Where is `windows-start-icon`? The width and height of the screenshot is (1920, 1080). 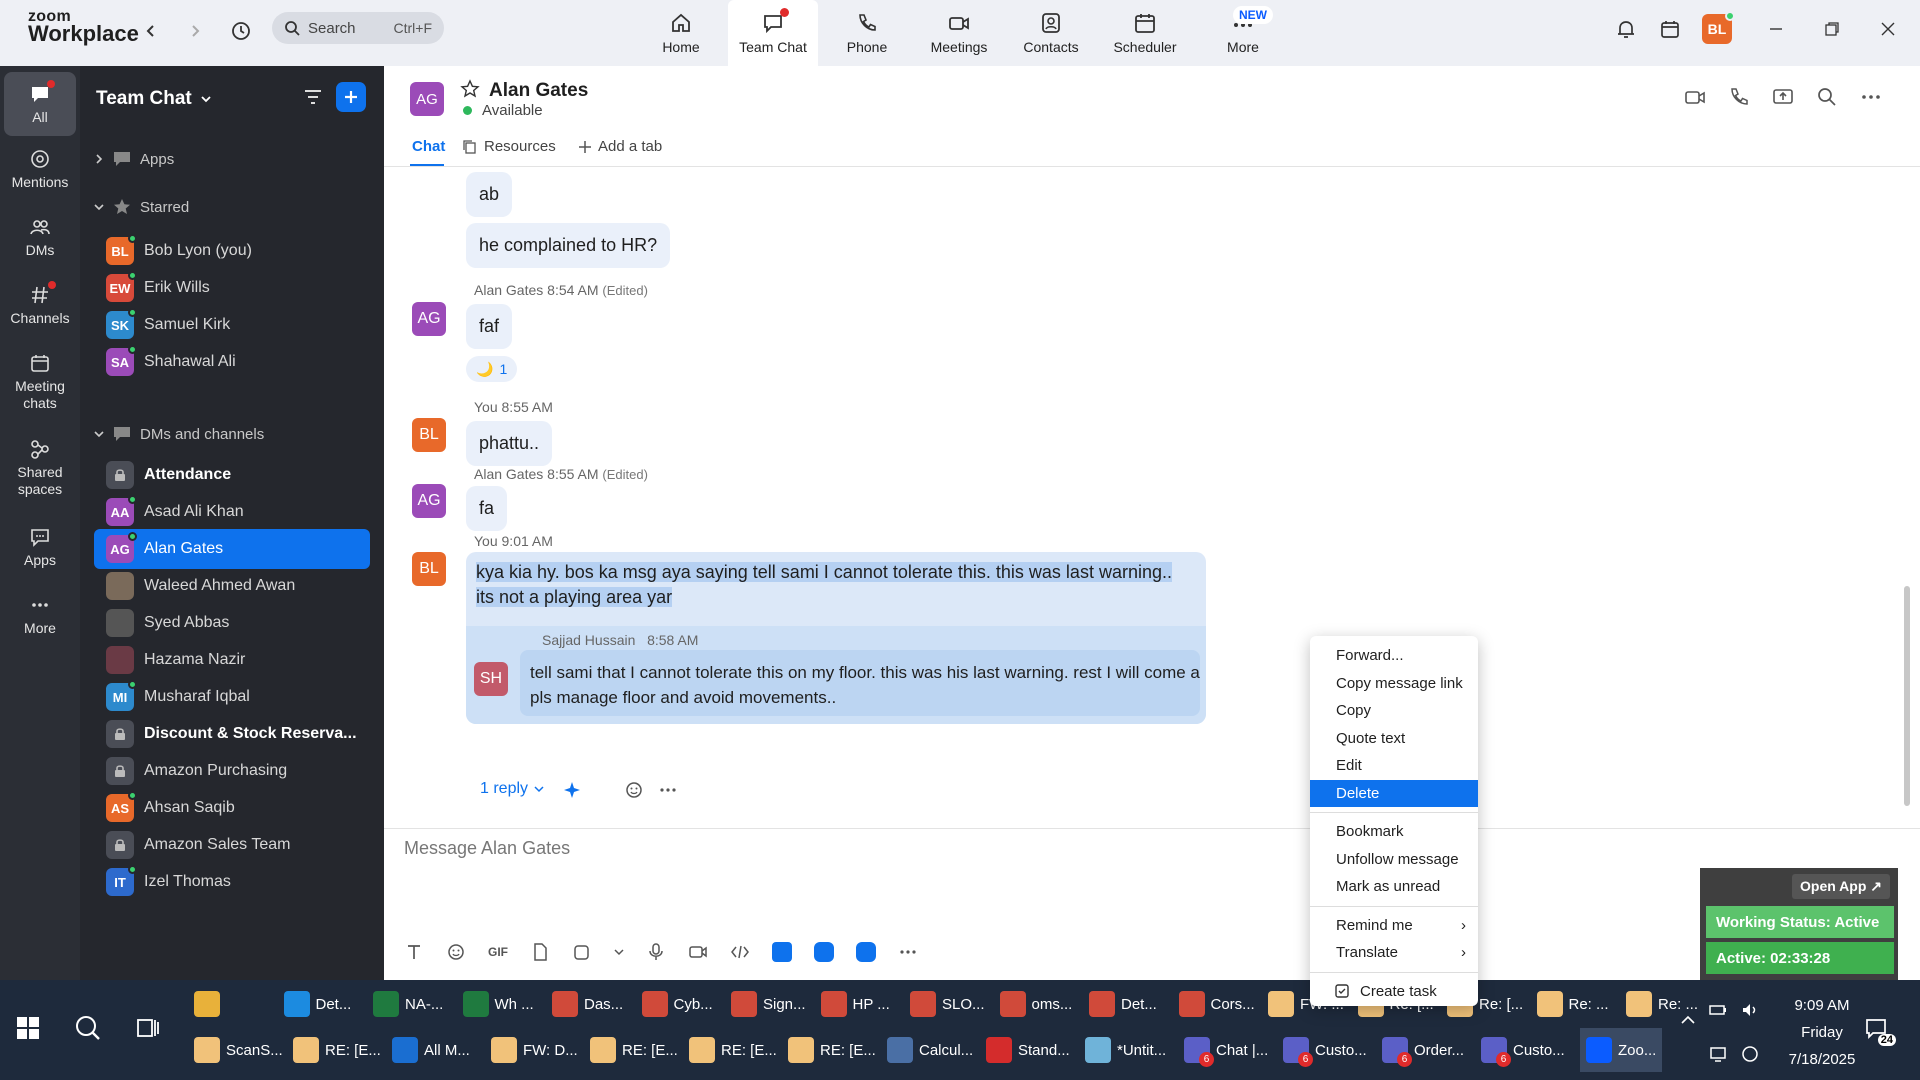 windows-start-icon is located at coordinates (28, 1028).